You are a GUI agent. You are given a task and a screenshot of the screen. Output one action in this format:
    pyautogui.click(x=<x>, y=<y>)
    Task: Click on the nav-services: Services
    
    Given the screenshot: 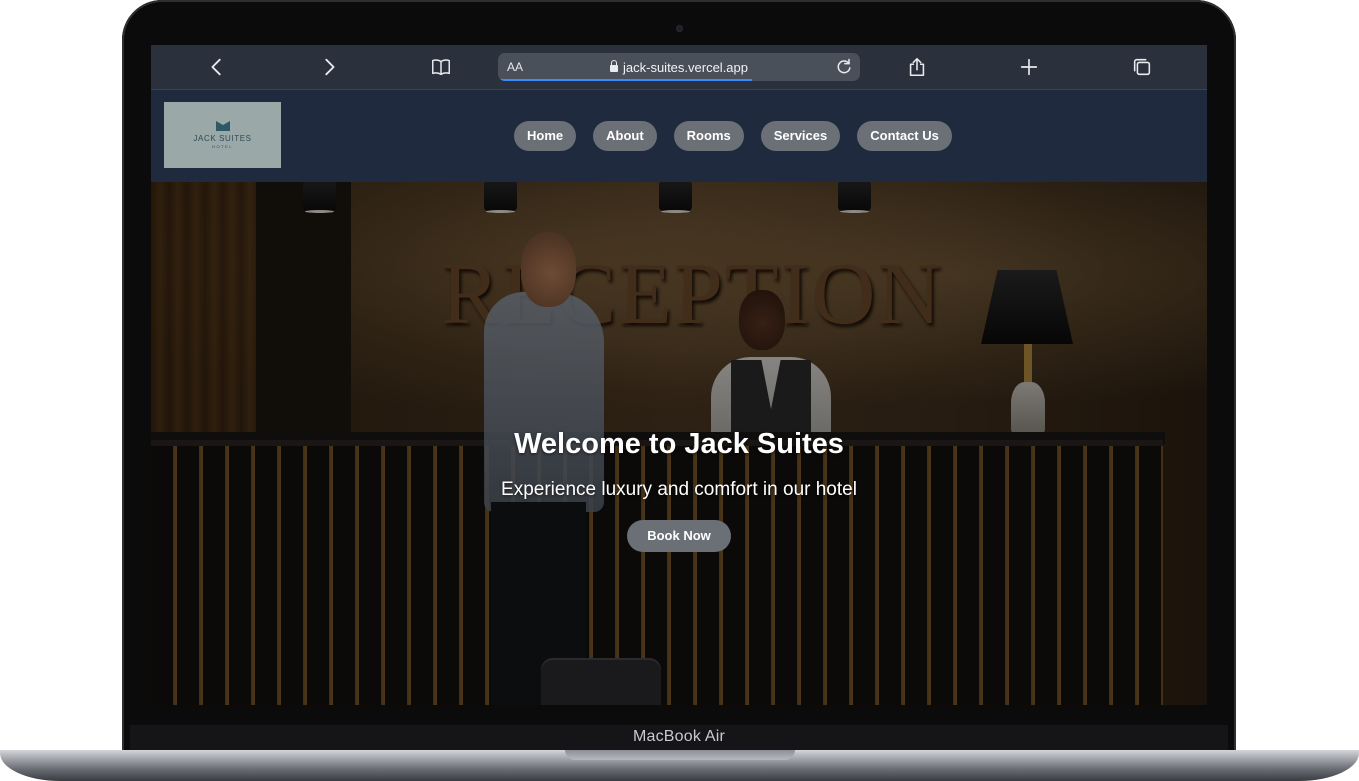 What is the action you would take?
    pyautogui.click(x=800, y=136)
    